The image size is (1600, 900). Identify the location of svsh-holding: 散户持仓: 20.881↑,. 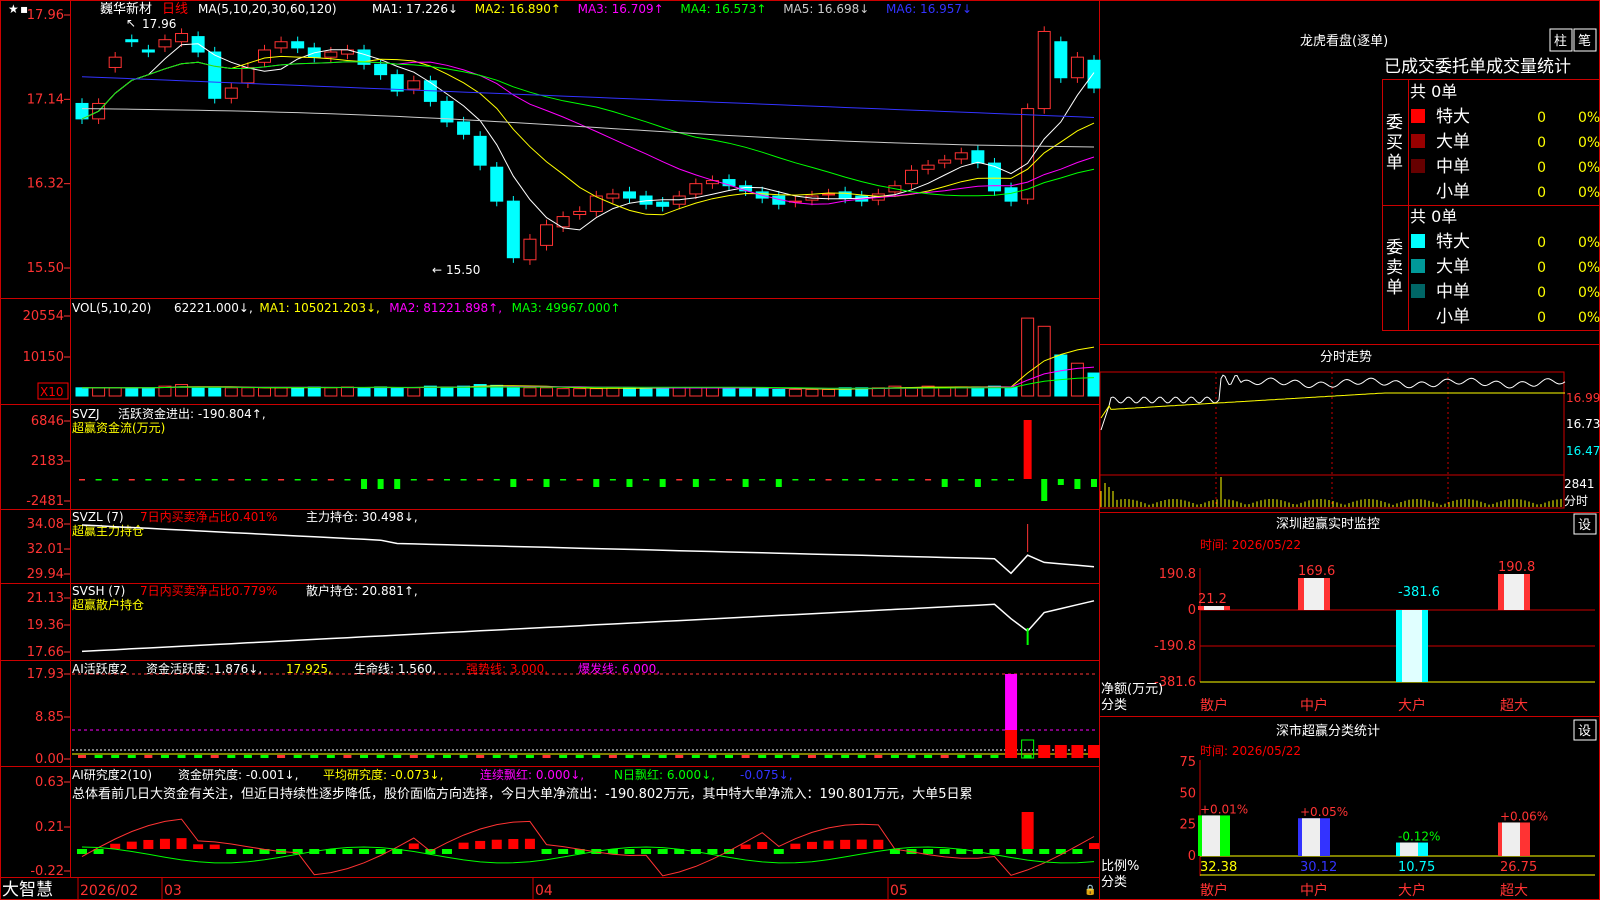
(362, 590).